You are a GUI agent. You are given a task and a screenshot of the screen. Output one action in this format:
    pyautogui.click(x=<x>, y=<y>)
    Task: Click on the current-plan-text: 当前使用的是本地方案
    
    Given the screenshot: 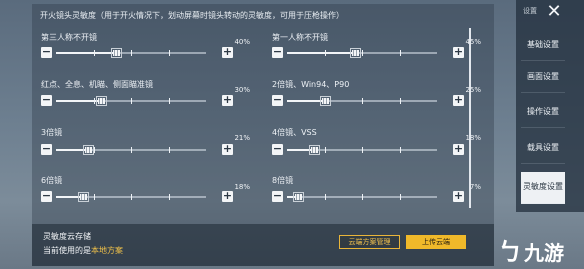 What is the action you would take?
    pyautogui.click(x=83, y=250)
    